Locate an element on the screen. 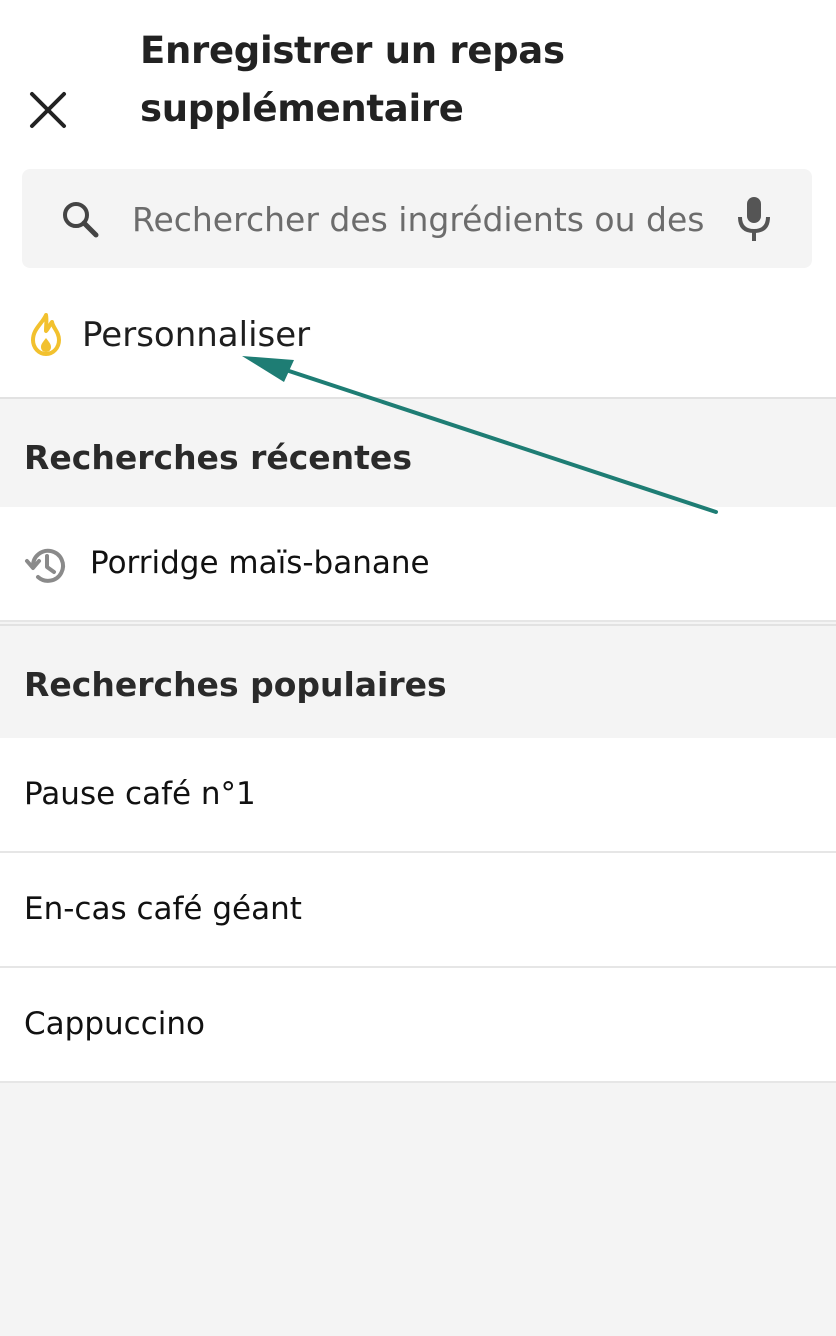  recent-searches-header: Recherches récentes is located at coordinates (418, 452).